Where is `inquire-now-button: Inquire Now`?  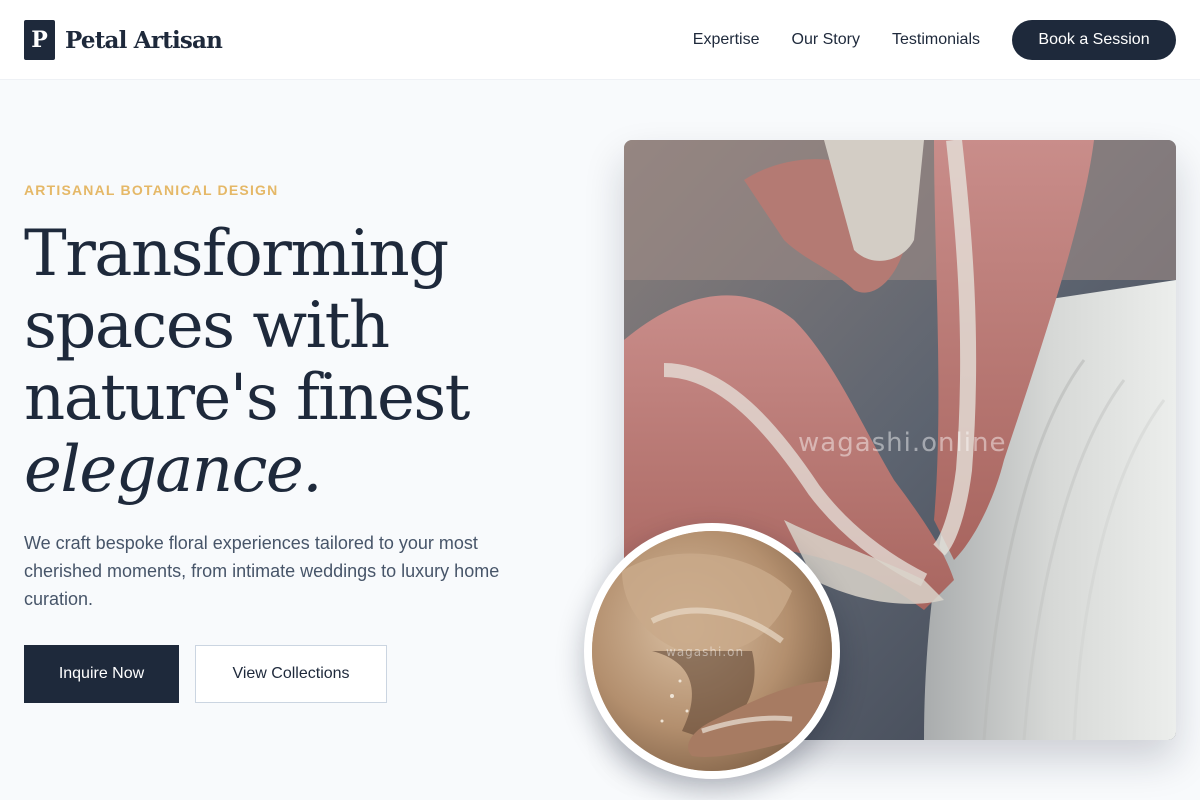 inquire-now-button: Inquire Now is located at coordinates (101, 674).